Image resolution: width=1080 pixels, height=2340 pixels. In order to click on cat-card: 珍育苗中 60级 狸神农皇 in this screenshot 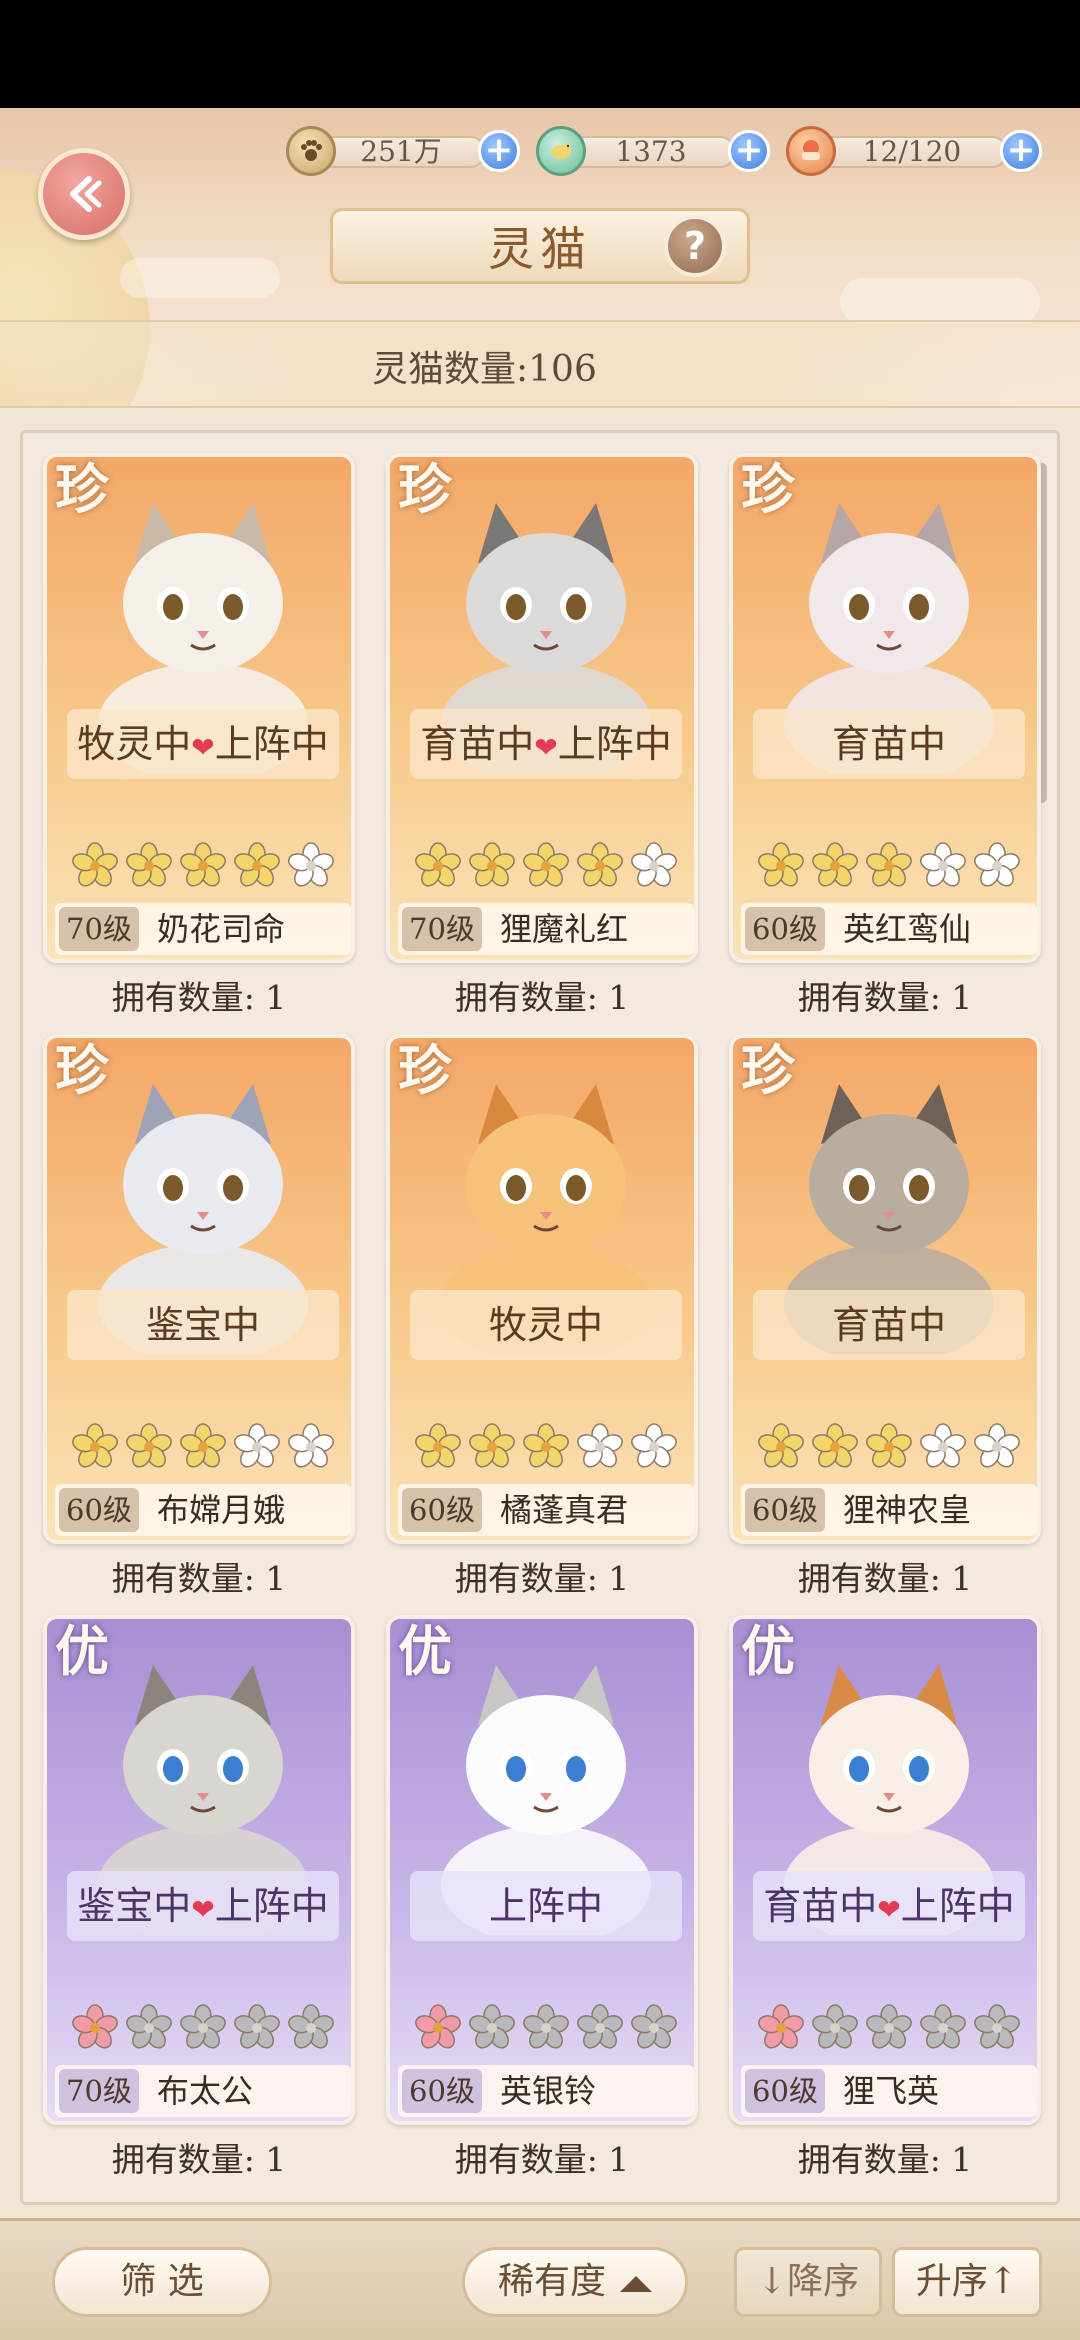, I will do `click(885, 1289)`.